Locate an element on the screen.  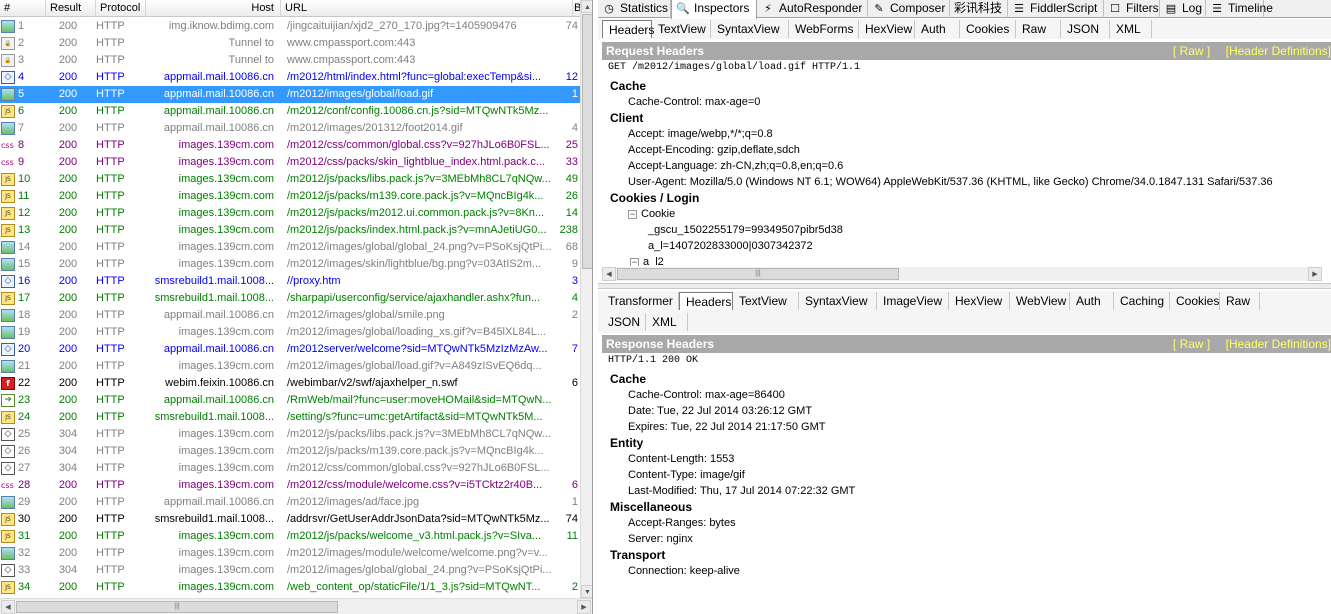
column-header-url: URL is located at coordinates (427, 8).